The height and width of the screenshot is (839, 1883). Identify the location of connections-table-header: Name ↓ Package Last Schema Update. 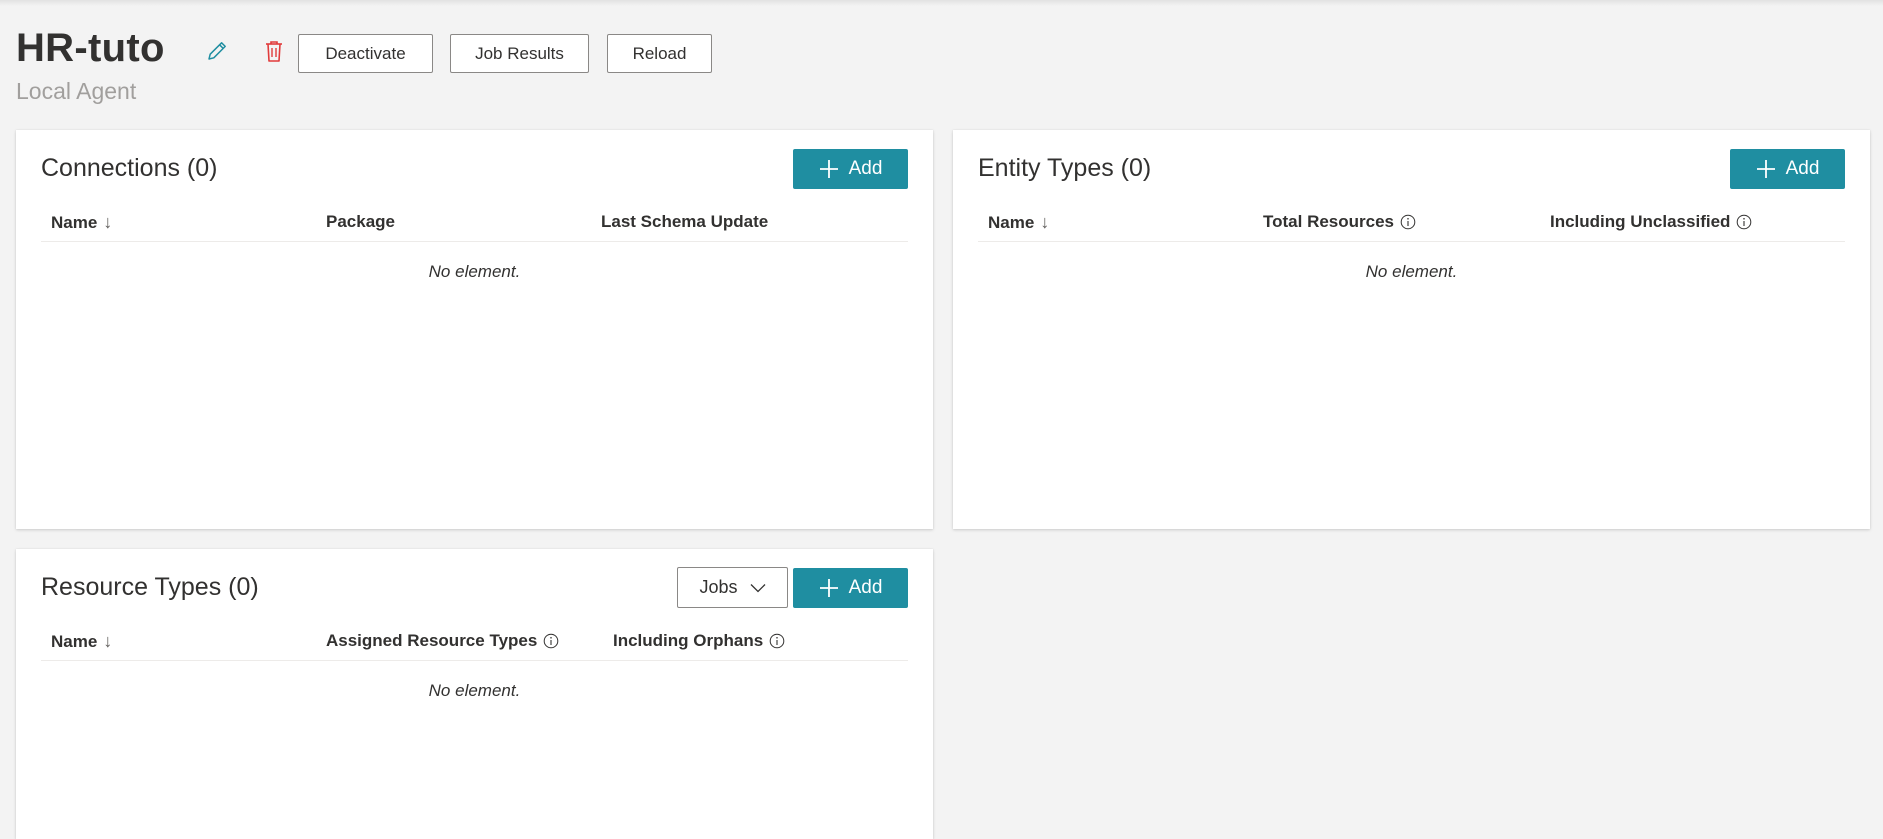
(474, 225).